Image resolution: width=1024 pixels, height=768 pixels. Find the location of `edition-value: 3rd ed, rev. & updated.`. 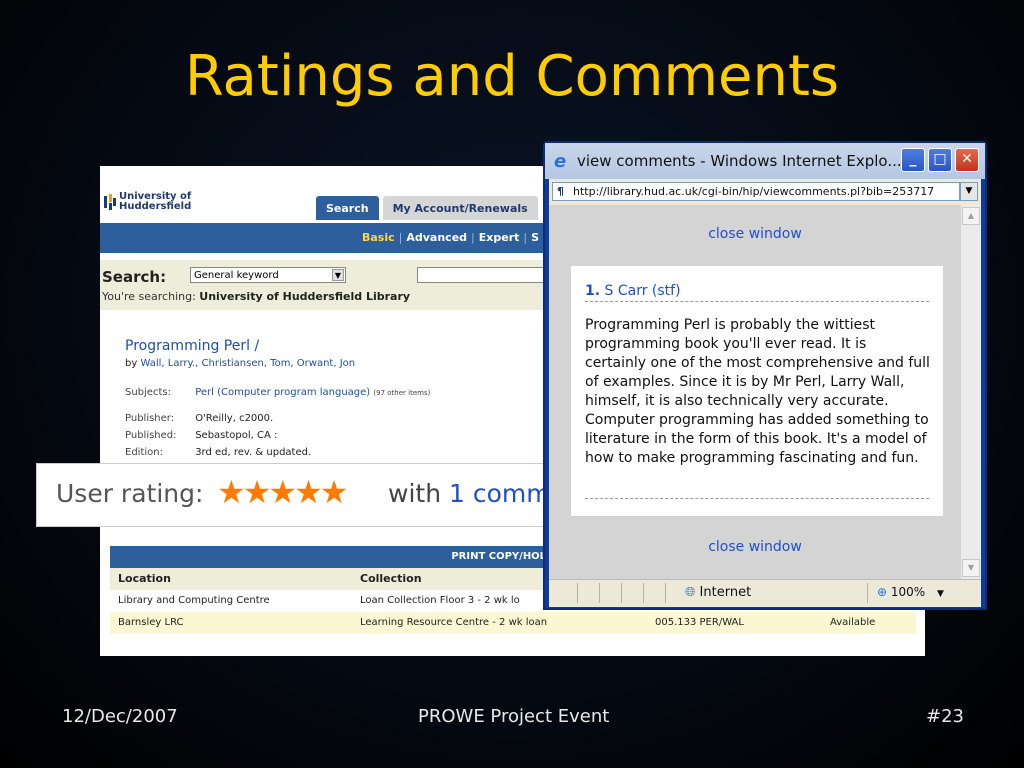

edition-value: 3rd ed, rev. & updated. is located at coordinates (253, 452).